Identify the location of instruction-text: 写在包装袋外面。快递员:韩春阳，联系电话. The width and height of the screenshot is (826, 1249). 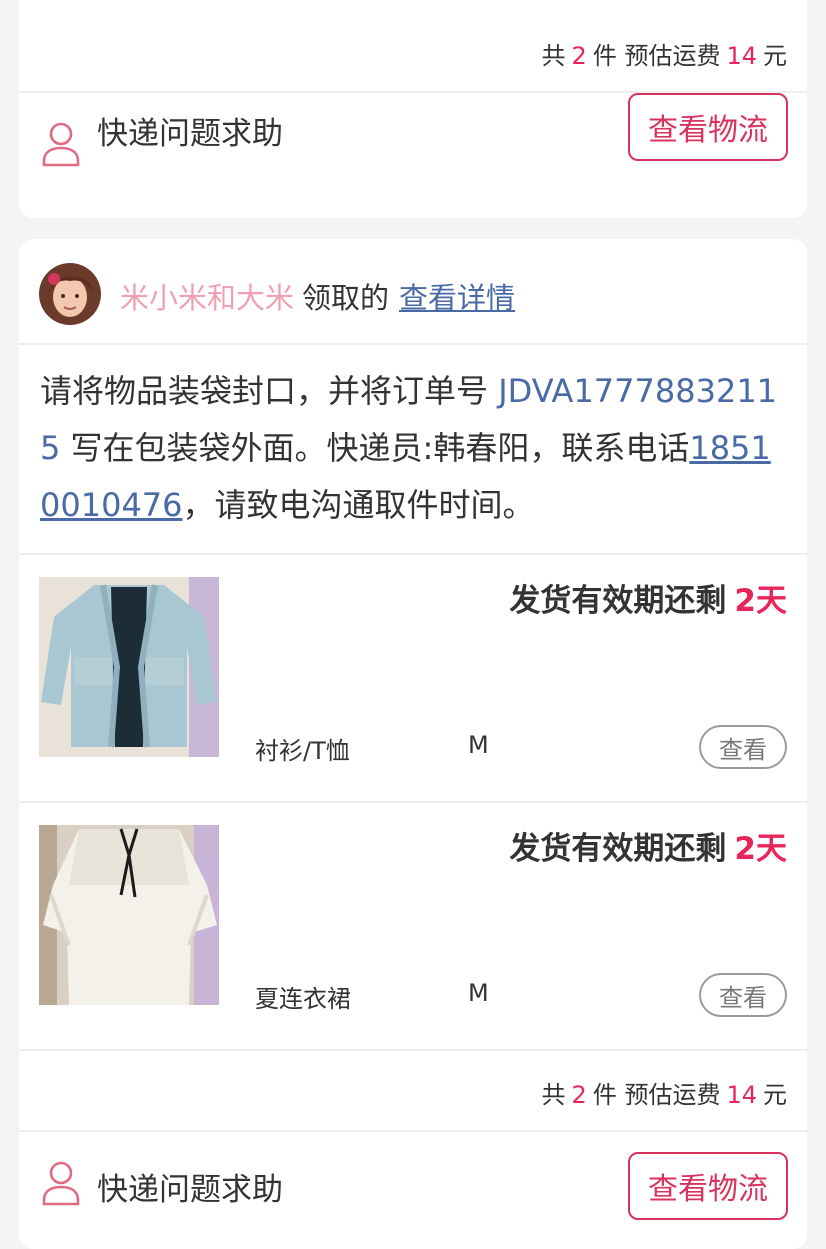
(375, 448).